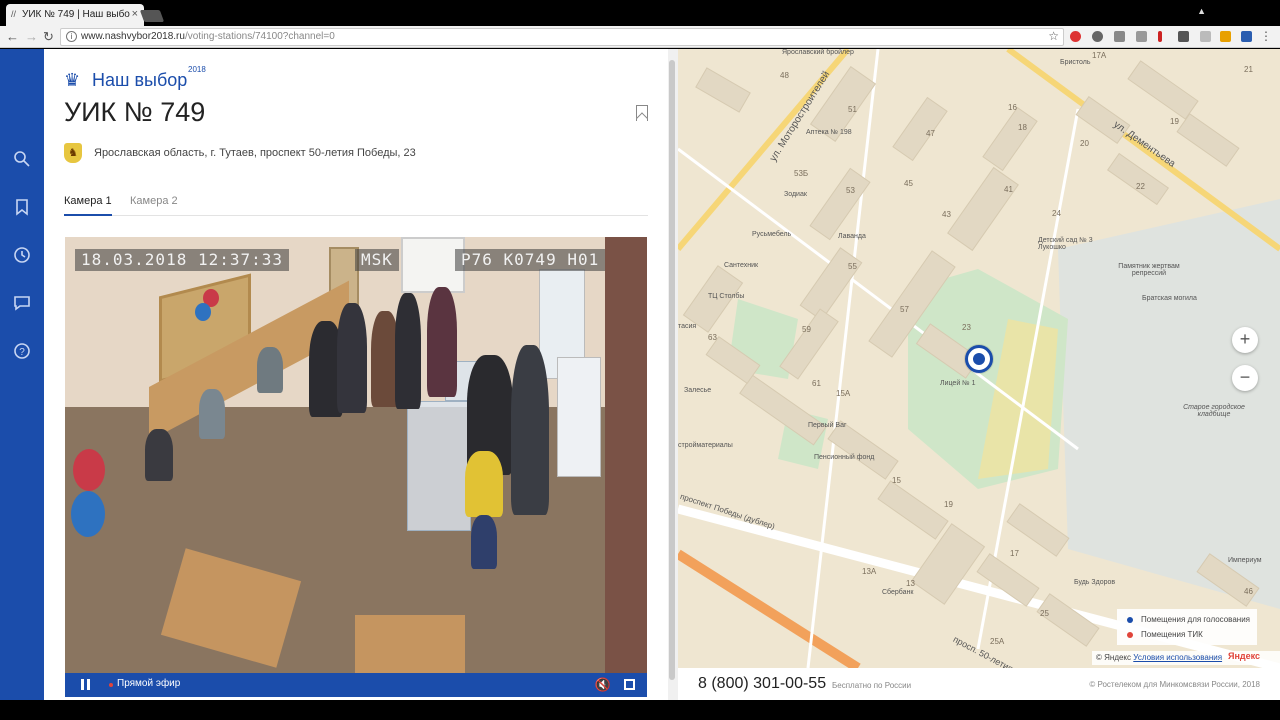 The width and height of the screenshot is (1280, 720). I want to click on tab-close-icon: ×, so click(135, 14).